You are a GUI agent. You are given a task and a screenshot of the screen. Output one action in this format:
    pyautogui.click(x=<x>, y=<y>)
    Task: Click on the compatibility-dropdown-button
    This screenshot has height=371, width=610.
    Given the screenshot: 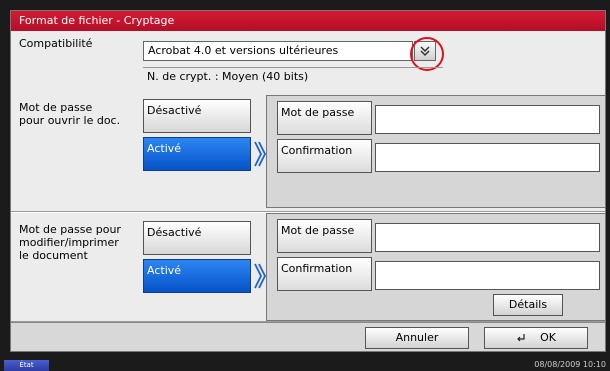 What is the action you would take?
    pyautogui.click(x=425, y=51)
    